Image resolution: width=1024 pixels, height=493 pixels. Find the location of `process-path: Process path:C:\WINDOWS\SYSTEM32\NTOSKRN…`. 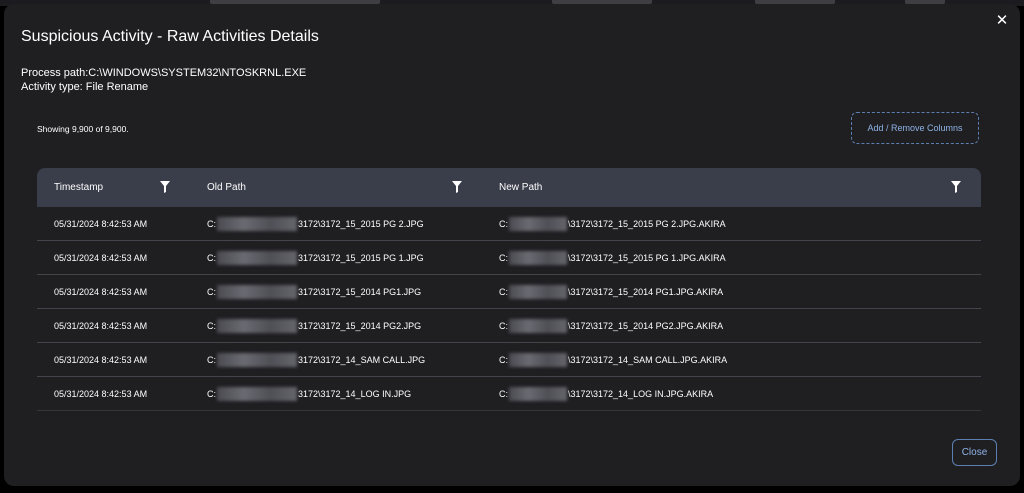

process-path: Process path:C:\WINDOWS\SYSTEM32\NTOSKRN… is located at coordinates (164, 73).